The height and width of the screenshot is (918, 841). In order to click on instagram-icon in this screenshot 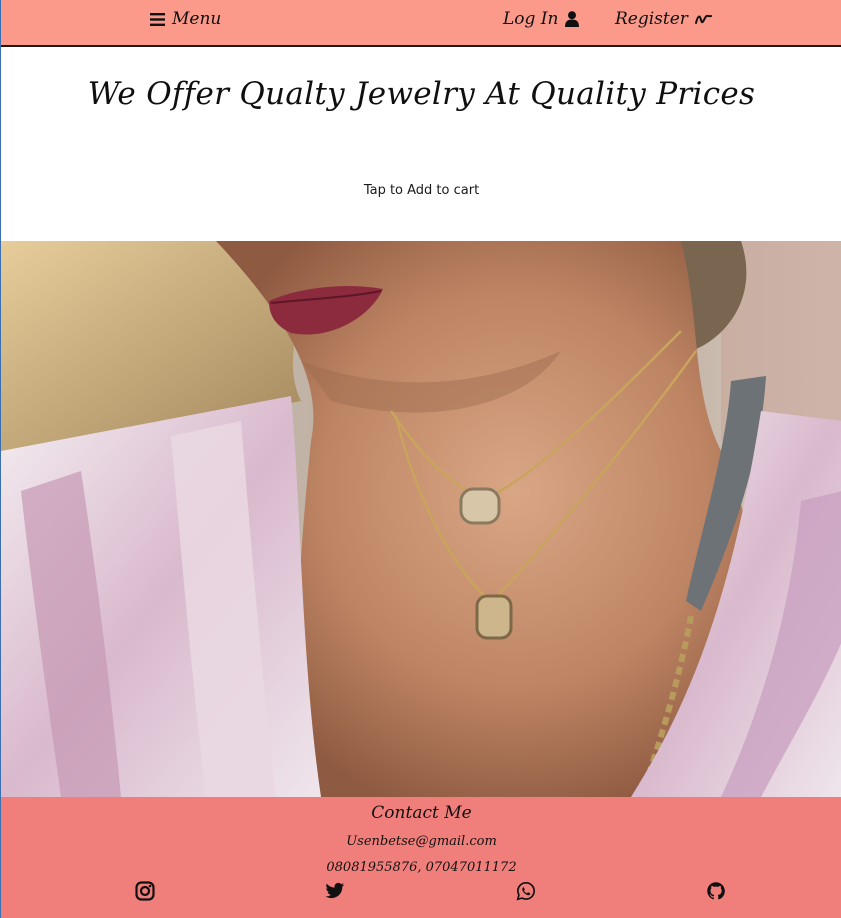, I will do `click(145, 891)`.